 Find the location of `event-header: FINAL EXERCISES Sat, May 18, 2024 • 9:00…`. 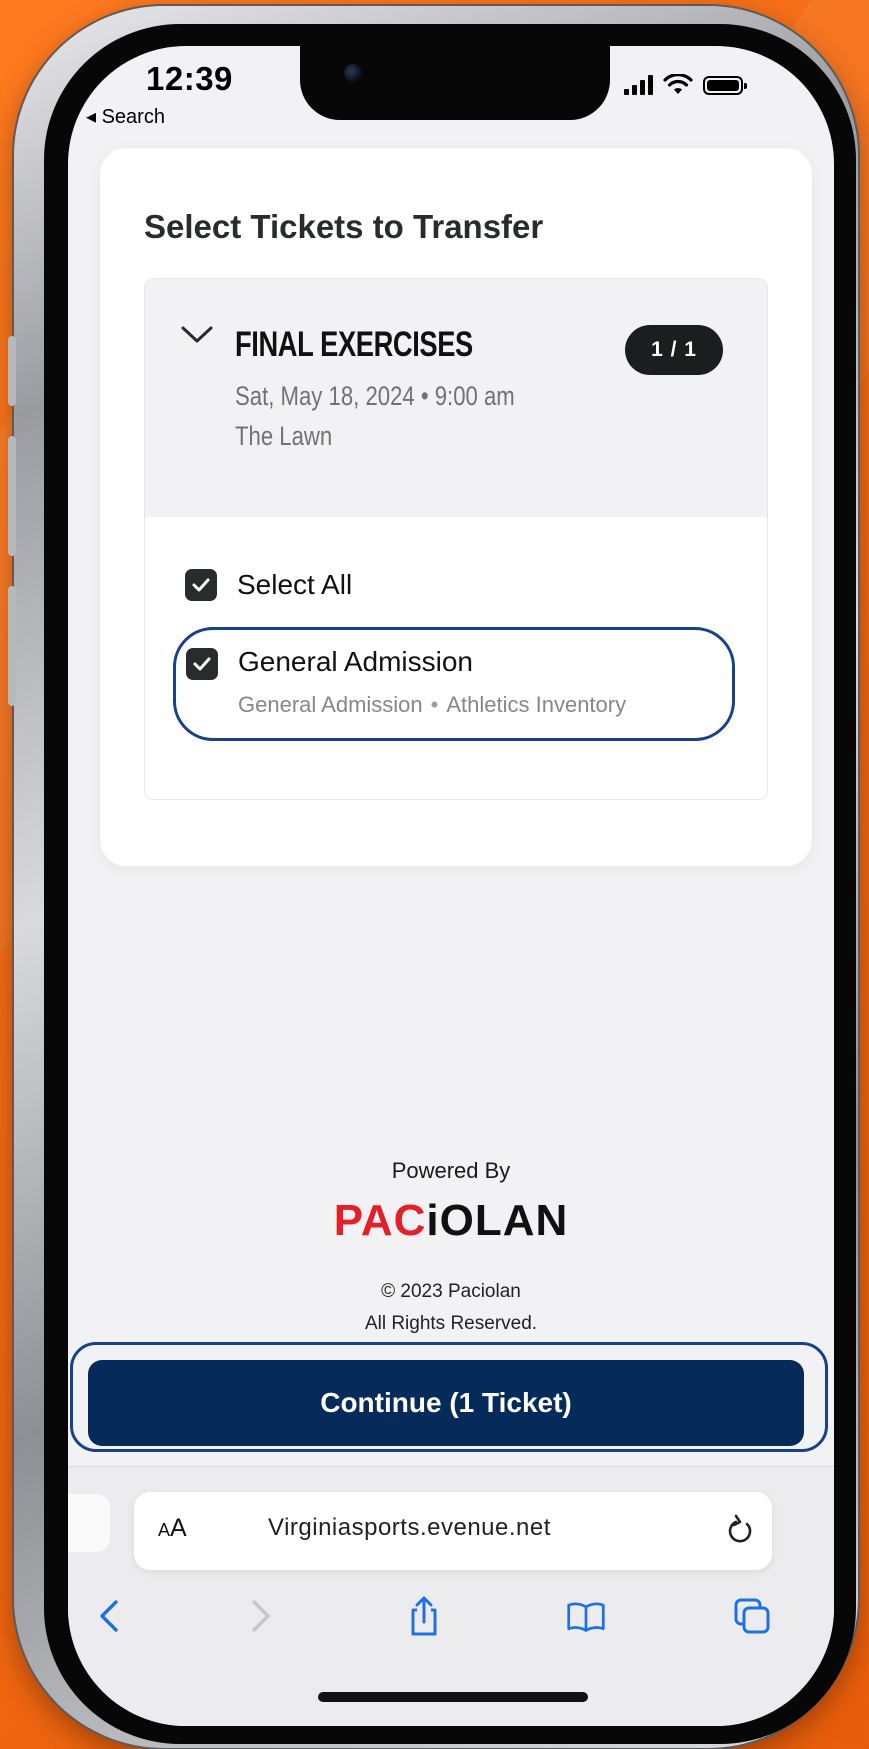

event-header: FINAL EXERCISES Sat, May 18, 2024 • 9:00… is located at coordinates (456, 398).